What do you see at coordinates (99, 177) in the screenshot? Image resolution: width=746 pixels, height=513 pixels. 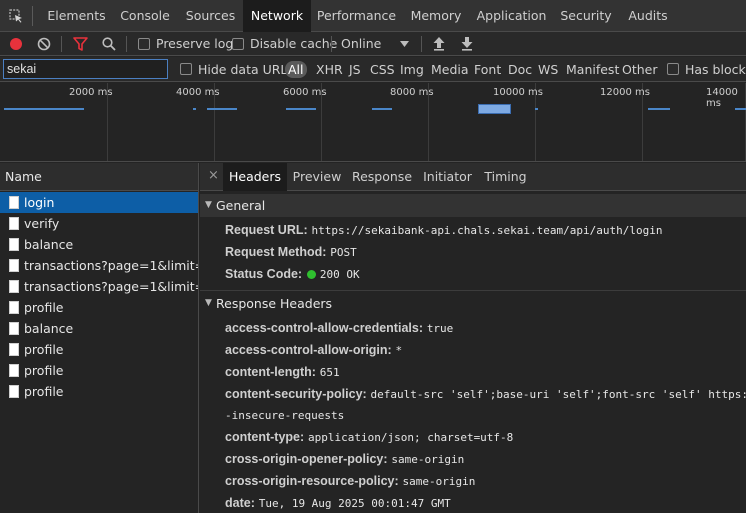 I see `name-column-header: Name` at bounding box center [99, 177].